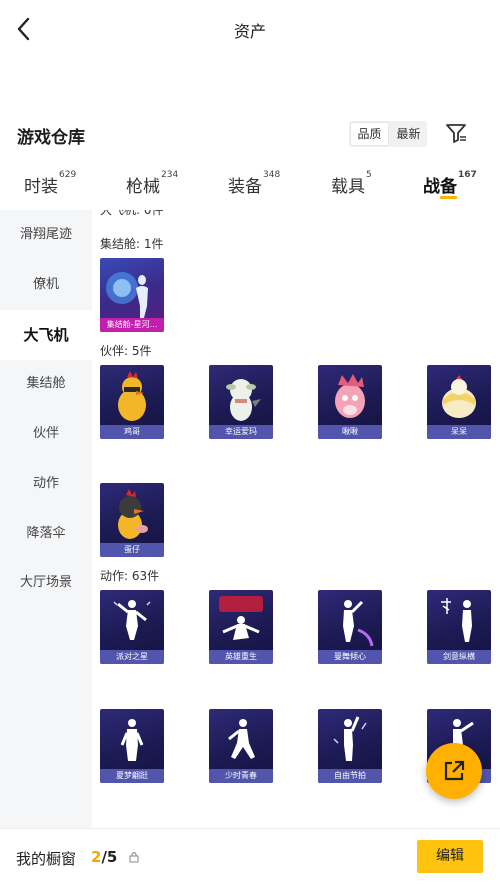  Describe the element at coordinates (250, 856) in the screenshot. I see `showcase-bar: 我的橱窗 2/5 编辑` at that location.